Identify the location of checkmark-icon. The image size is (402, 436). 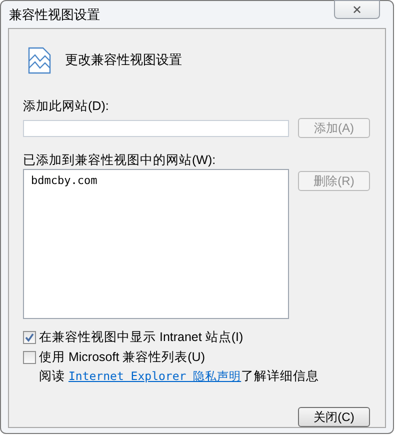
(29, 337).